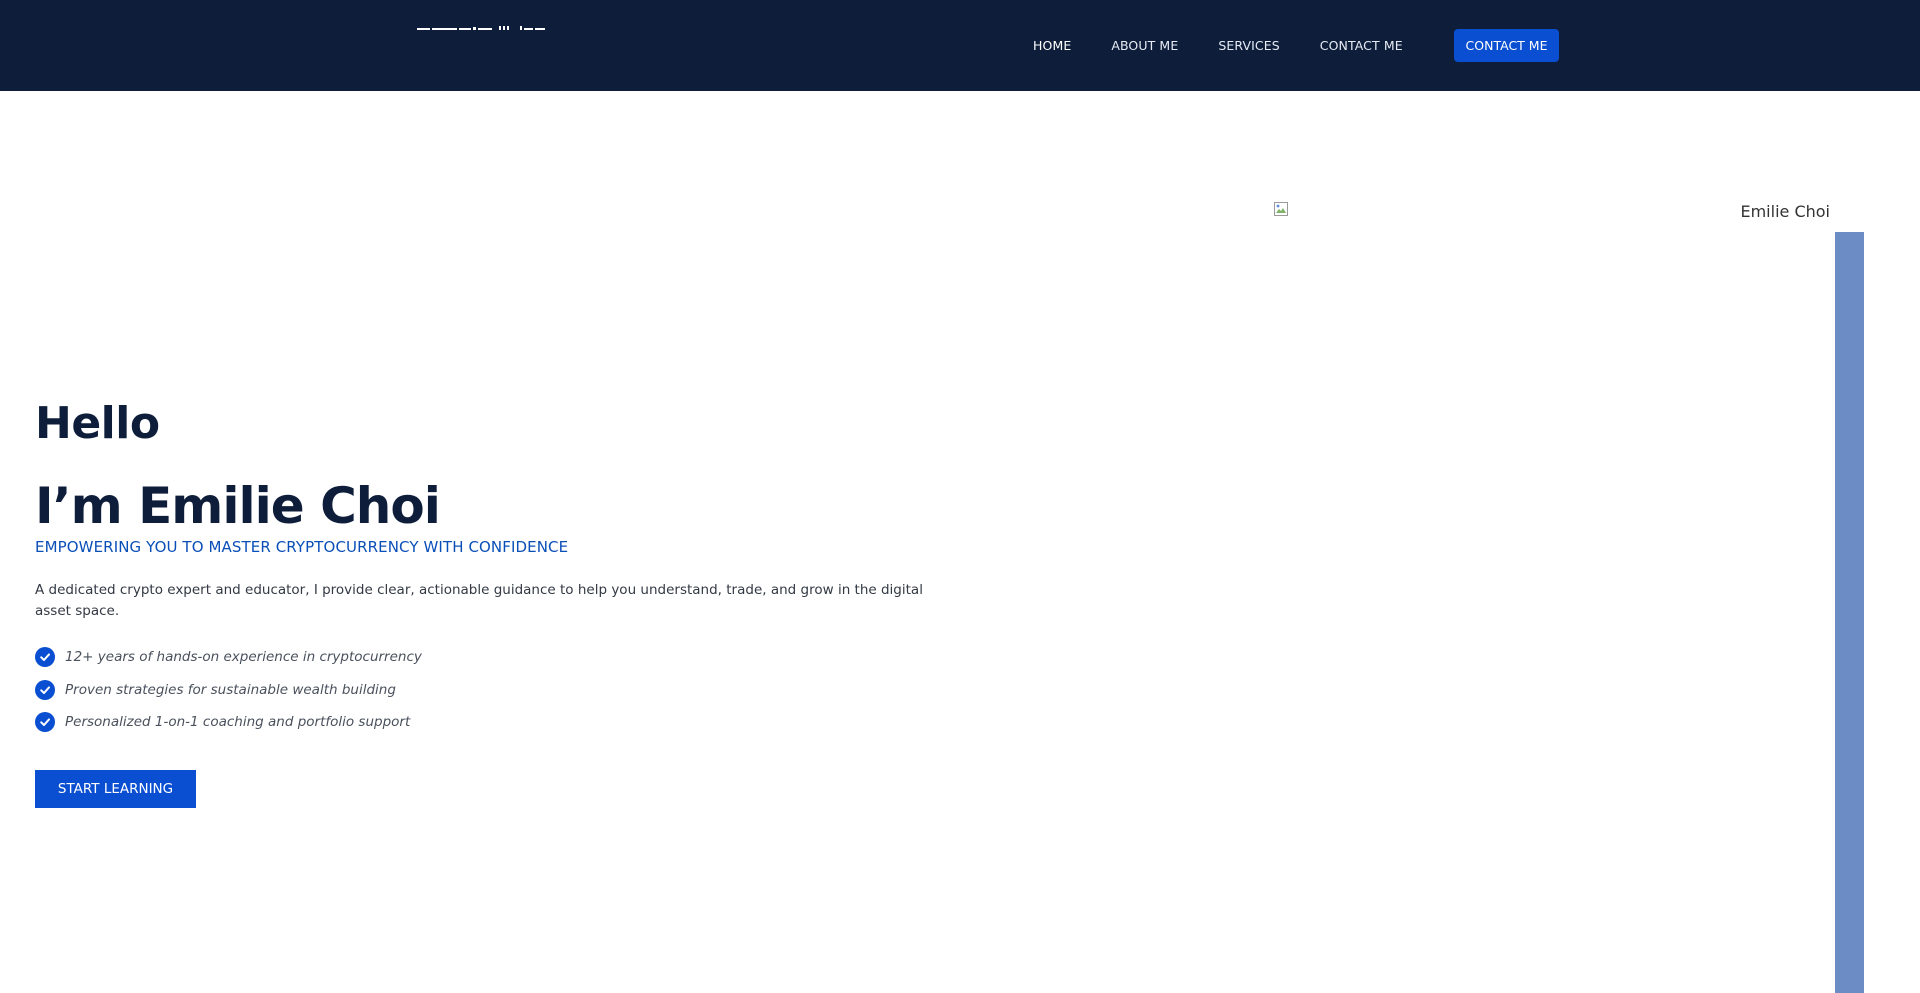 This screenshot has width=1920, height=993. I want to click on nav-about-me: ABOUT ME, so click(1144, 45).